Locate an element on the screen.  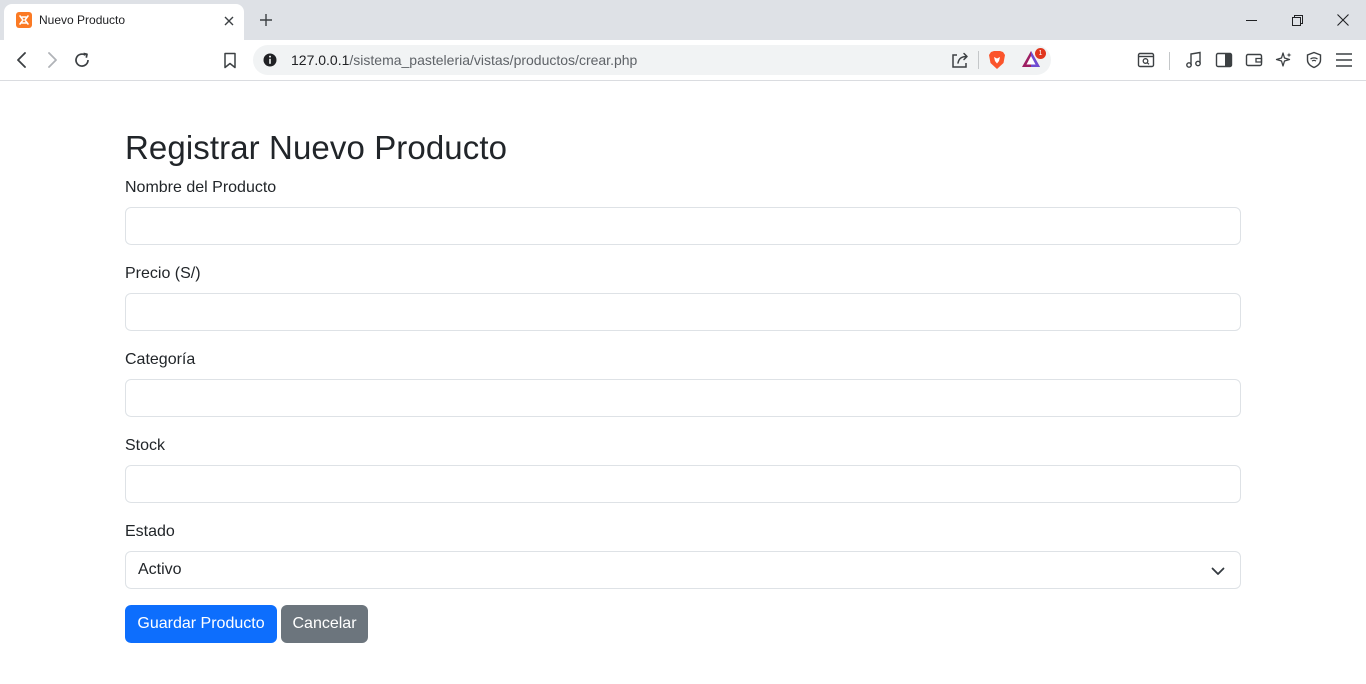
tab-strip: Nuevo Producto is located at coordinates (683, 20).